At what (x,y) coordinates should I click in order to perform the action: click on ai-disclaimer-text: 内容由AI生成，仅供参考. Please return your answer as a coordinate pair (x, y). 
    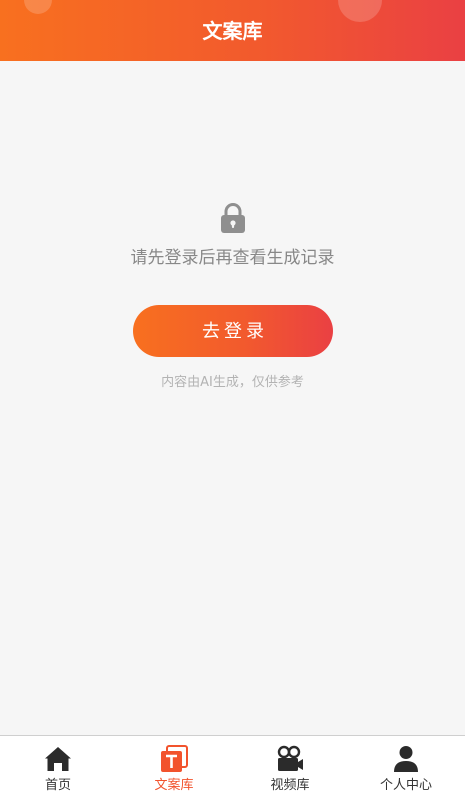
    Looking at the image, I should click on (232, 382).